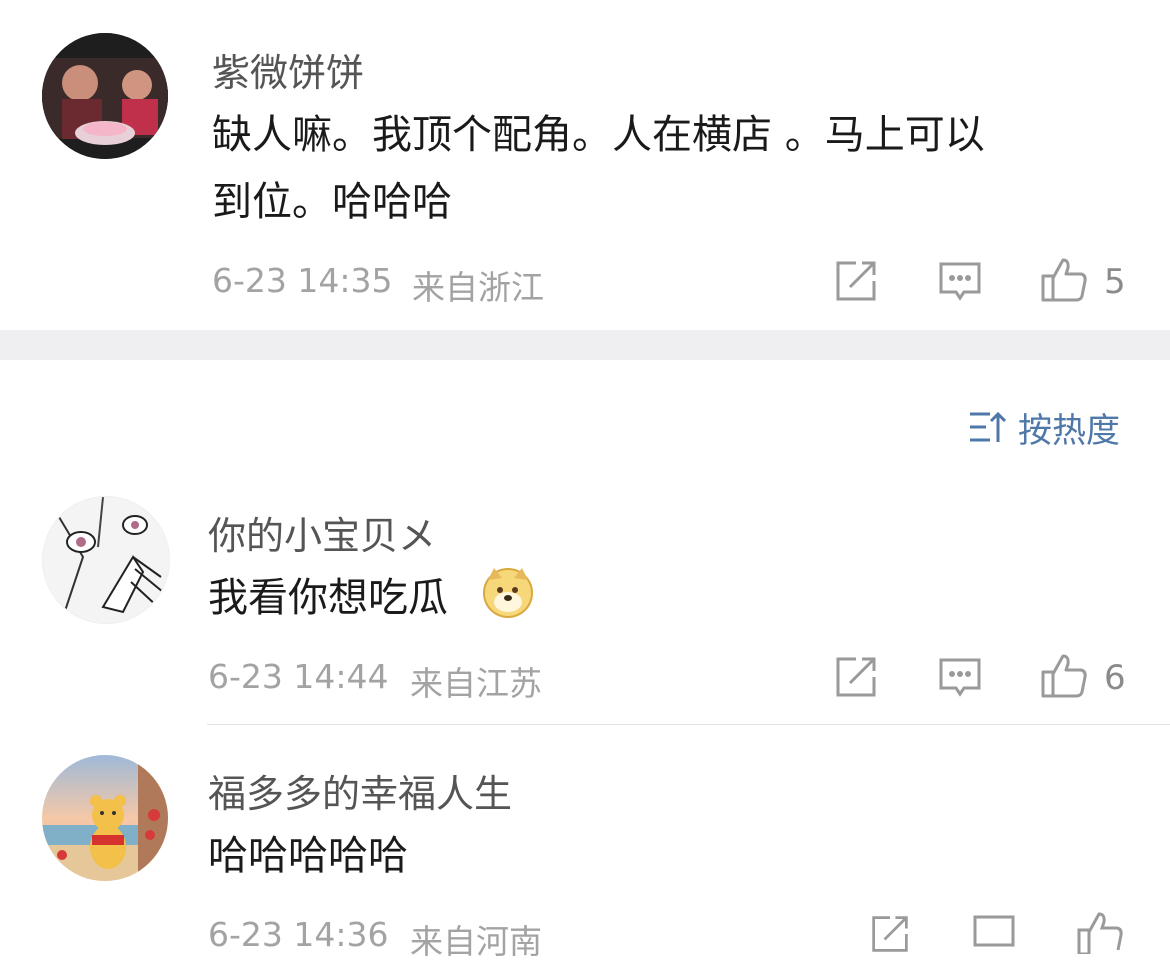 The image size is (1170, 980). Describe the element at coordinates (328, 598) in the screenshot. I see `comment-text-line: 我看你想吃瓜` at that location.